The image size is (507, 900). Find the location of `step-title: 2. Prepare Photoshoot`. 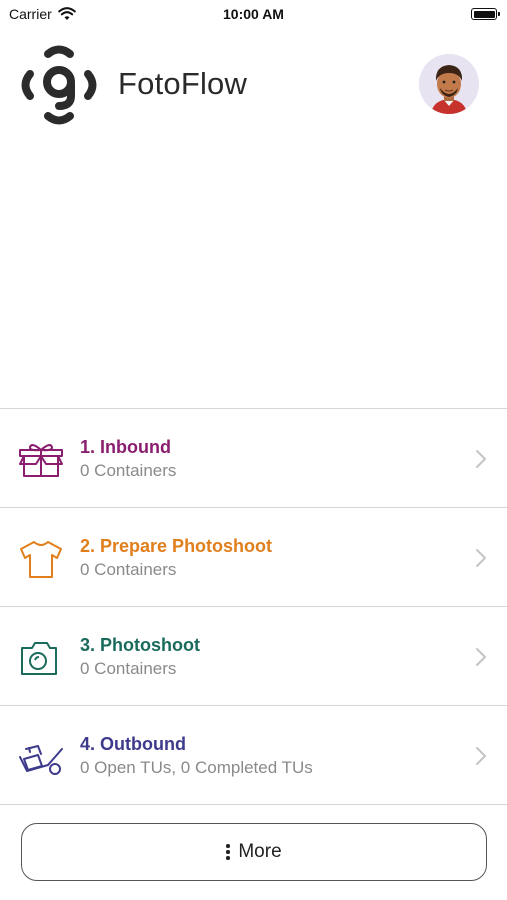

step-title: 2. Prepare Photoshoot is located at coordinates (176, 546).